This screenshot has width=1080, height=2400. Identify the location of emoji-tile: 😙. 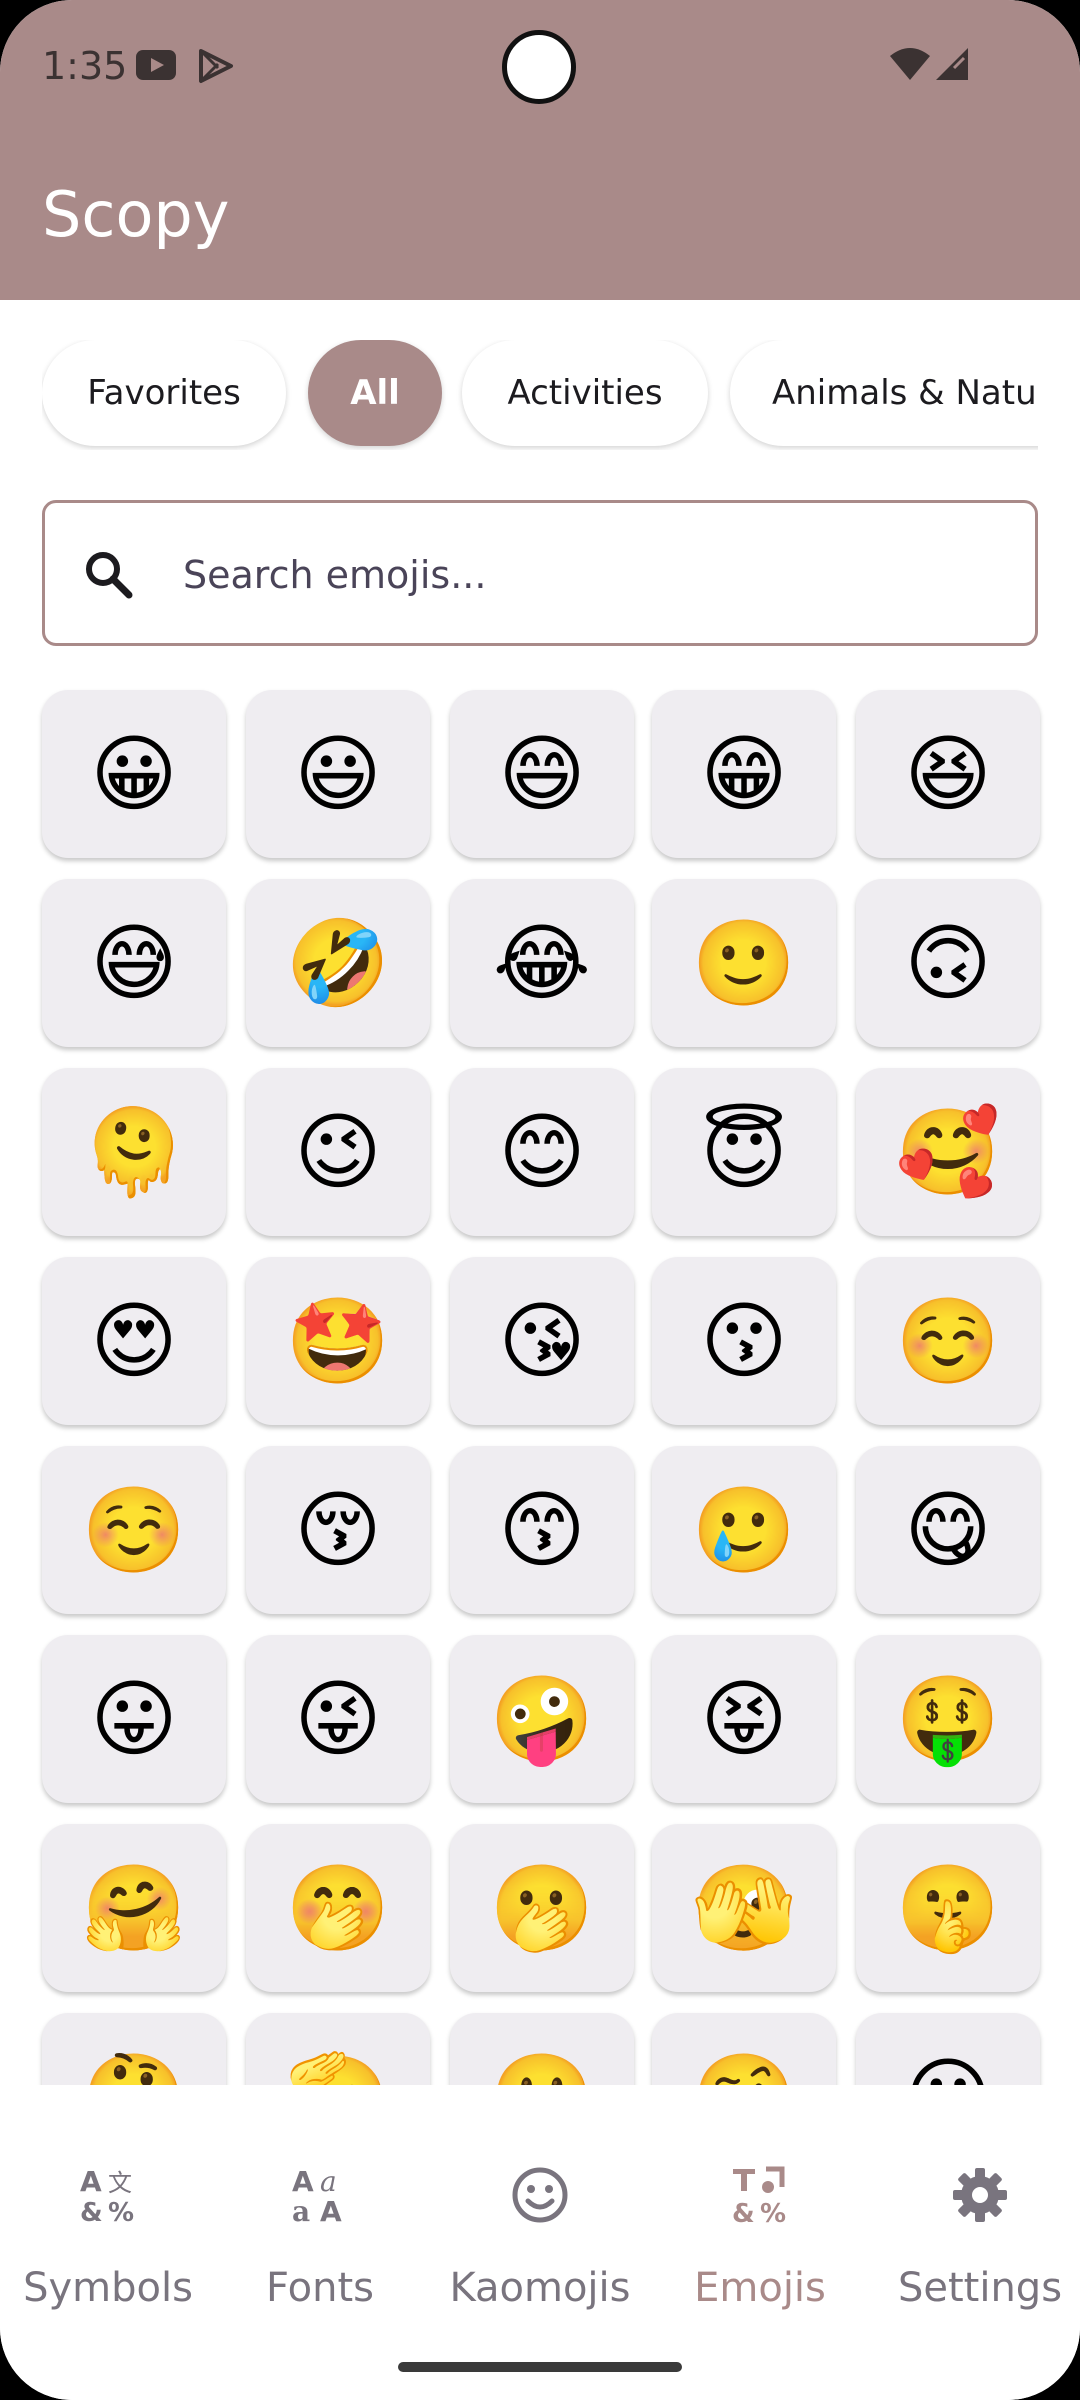
(542, 1530).